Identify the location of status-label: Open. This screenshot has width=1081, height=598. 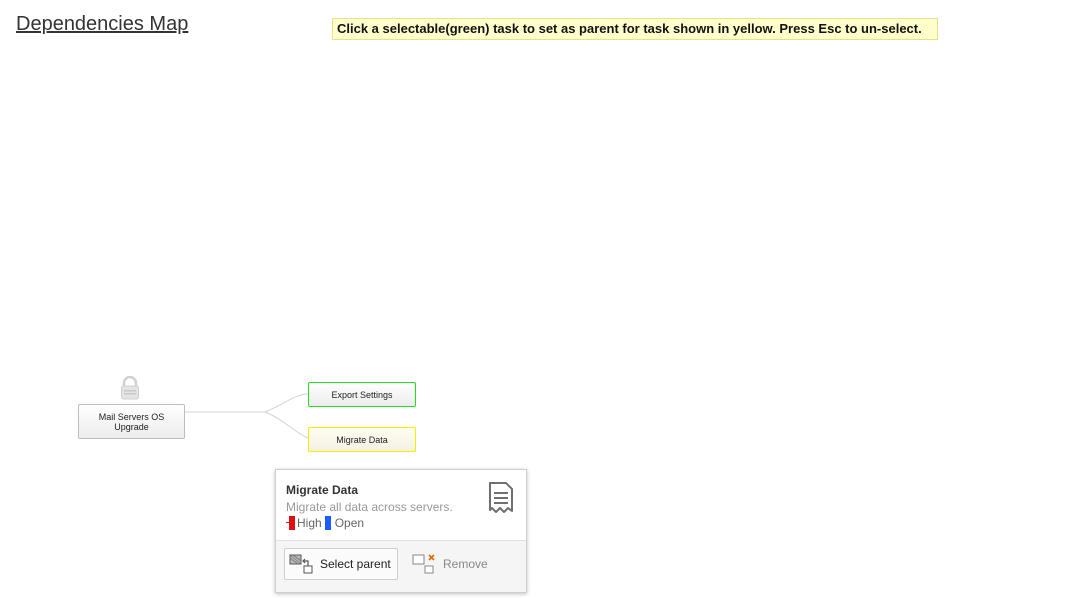
(349, 523).